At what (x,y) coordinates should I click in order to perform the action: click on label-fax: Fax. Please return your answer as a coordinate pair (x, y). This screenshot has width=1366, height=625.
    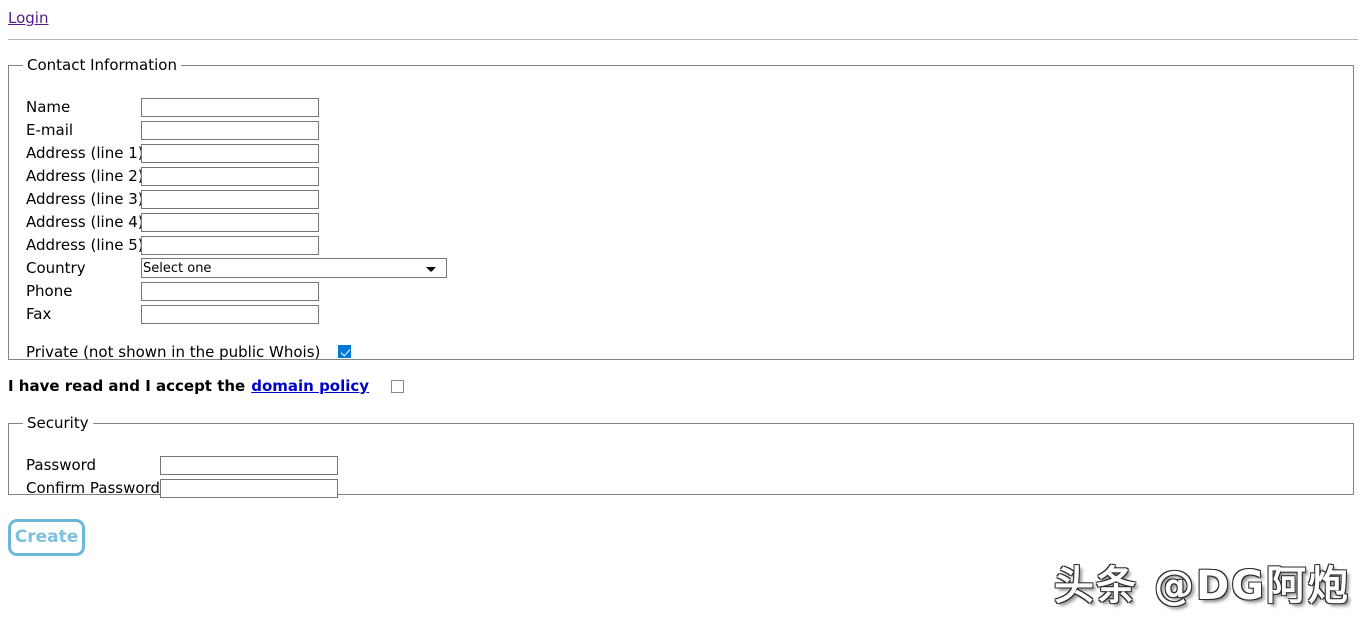
    Looking at the image, I should click on (39, 313).